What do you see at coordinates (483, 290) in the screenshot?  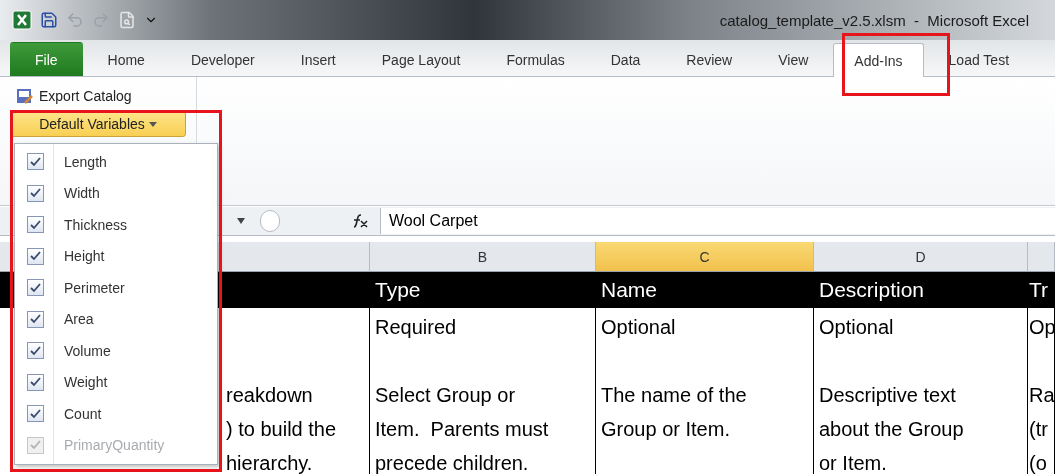 I see `header-cell: Type` at bounding box center [483, 290].